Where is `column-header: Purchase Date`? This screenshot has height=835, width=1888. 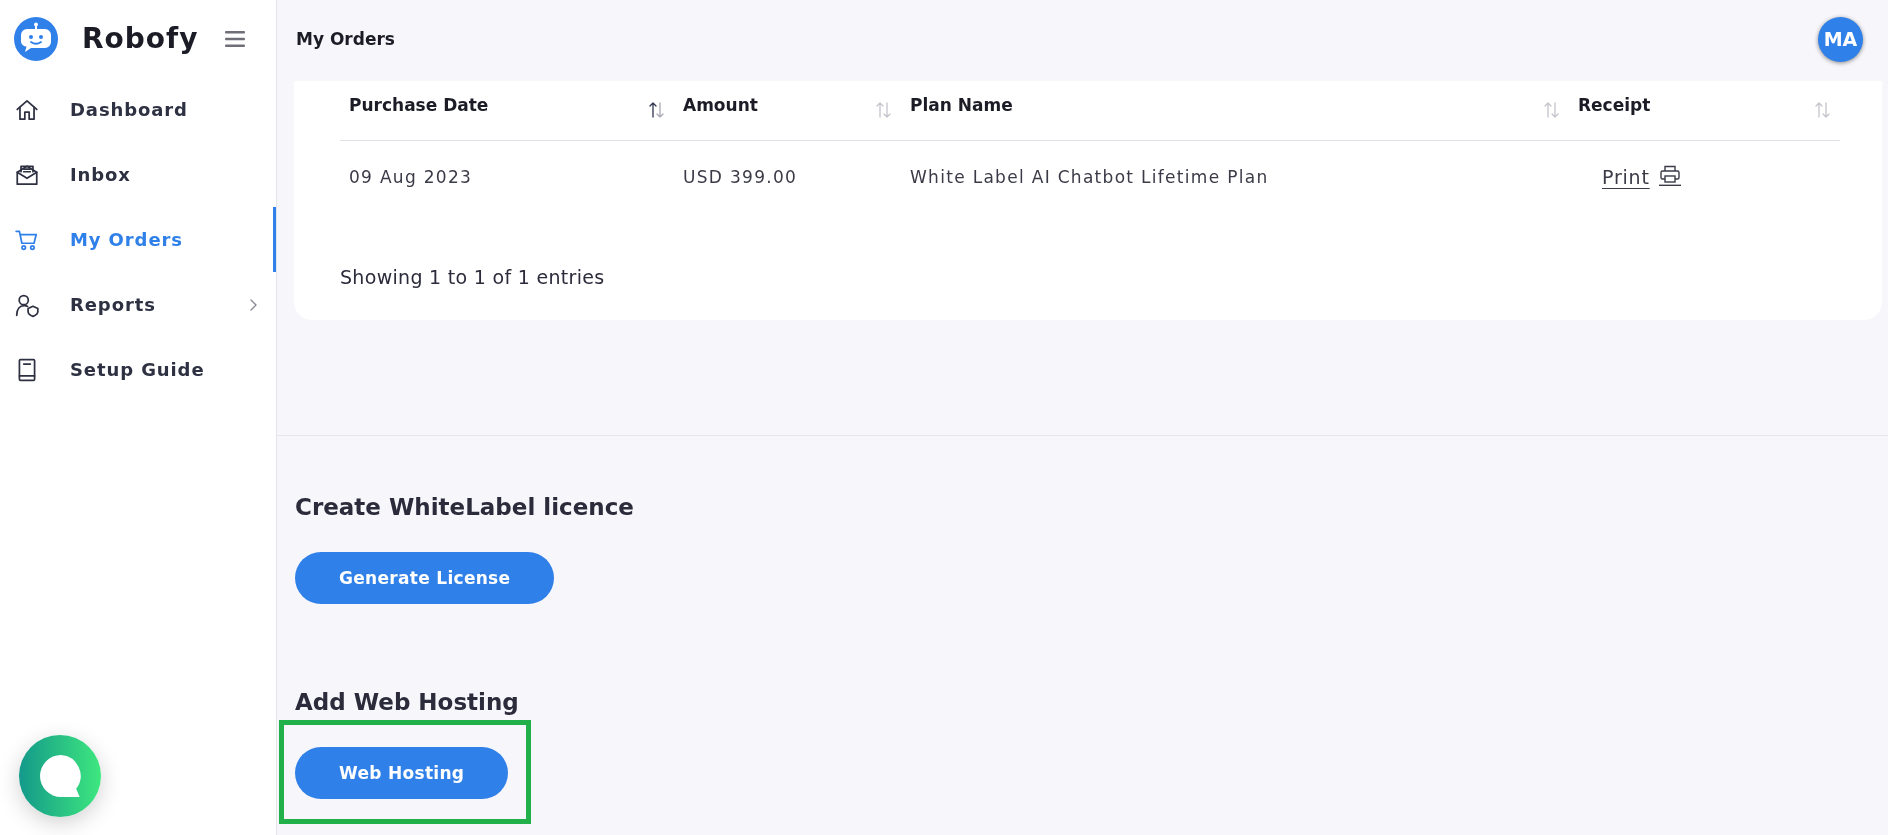 column-header: Purchase Date is located at coordinates (507, 111).